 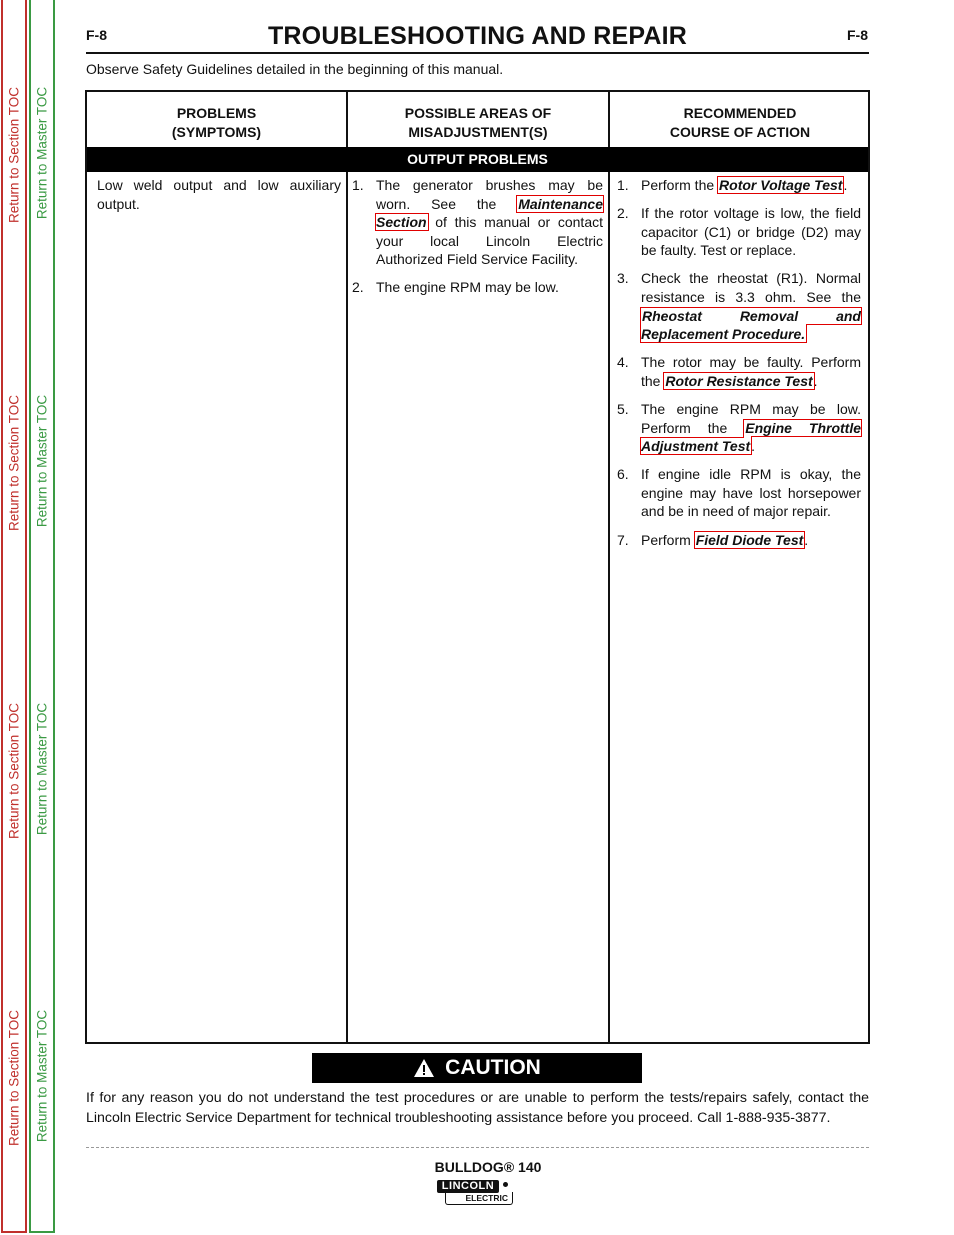 What do you see at coordinates (489, 213) in the screenshot?
I see `procedure-link: Maintenance Section` at bounding box center [489, 213].